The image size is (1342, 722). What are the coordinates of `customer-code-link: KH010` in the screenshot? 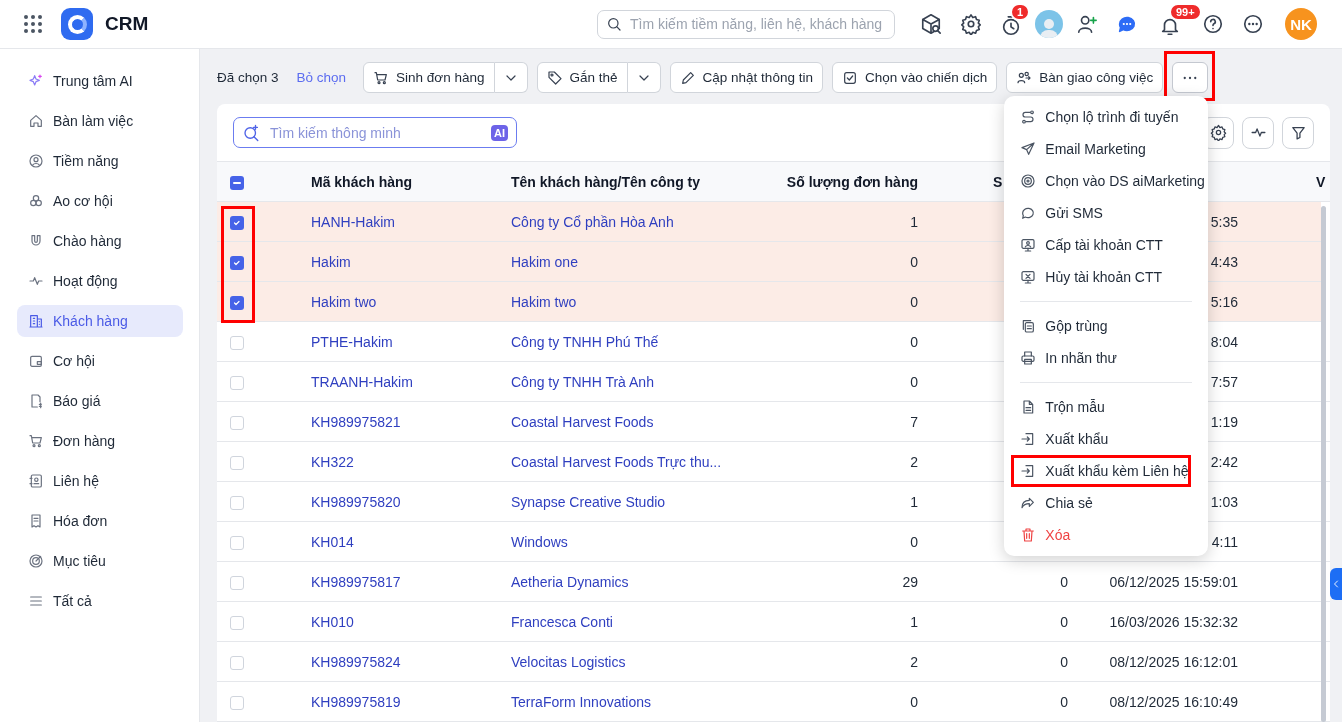 It's located at (332, 621).